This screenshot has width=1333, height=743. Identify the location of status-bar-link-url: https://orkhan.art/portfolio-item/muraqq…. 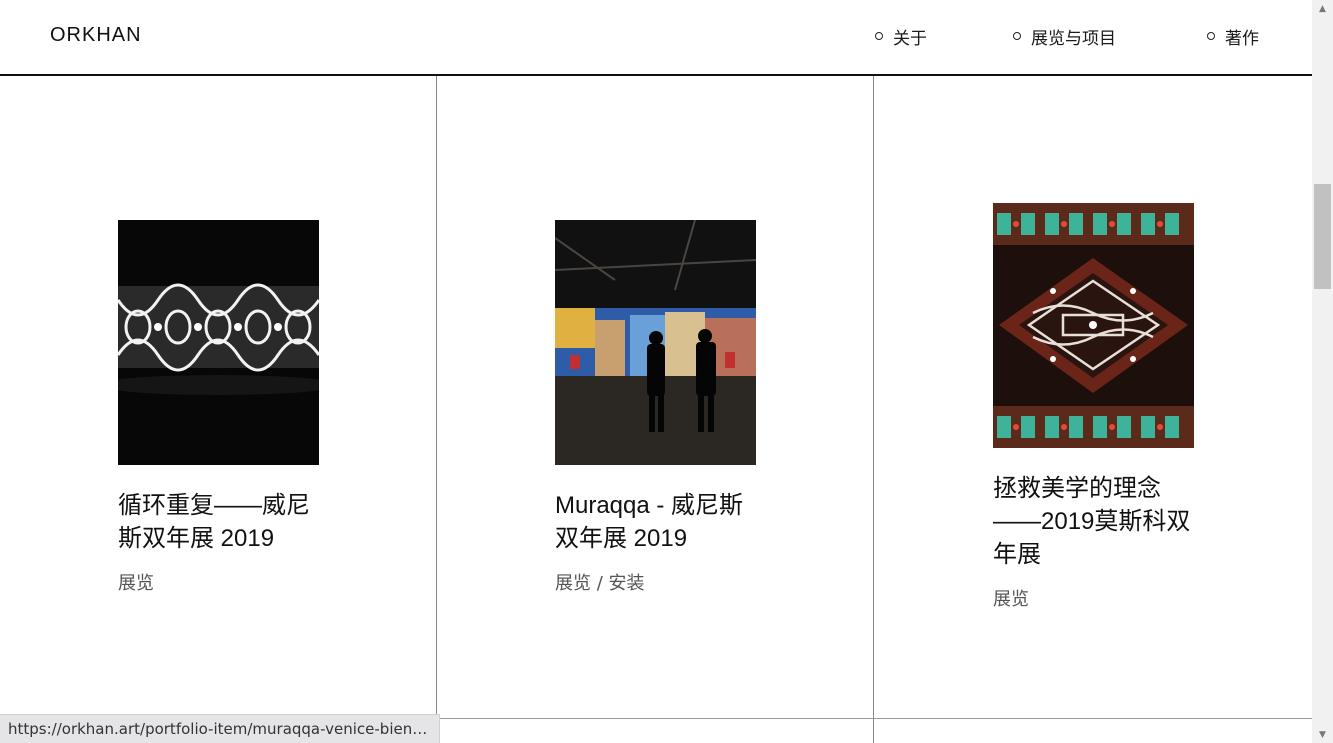
(220, 728).